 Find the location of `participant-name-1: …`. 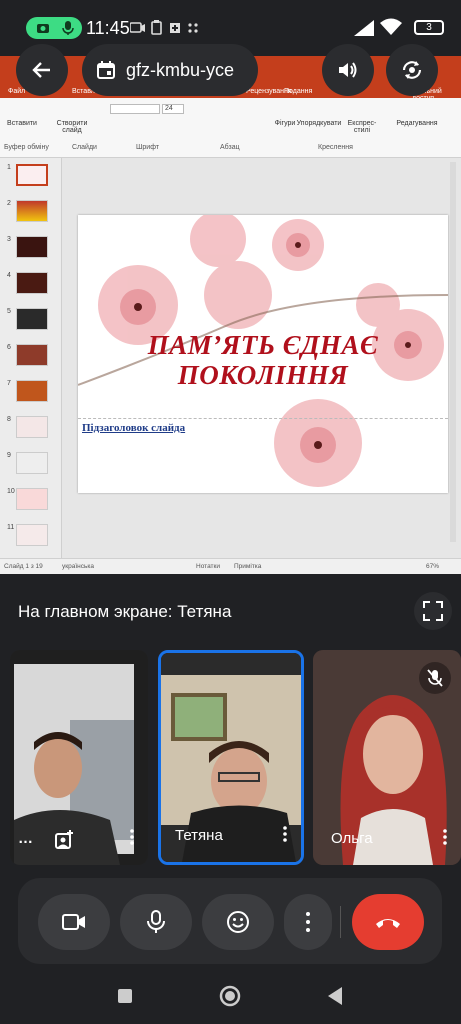

participant-name-1: … is located at coordinates (25, 838).